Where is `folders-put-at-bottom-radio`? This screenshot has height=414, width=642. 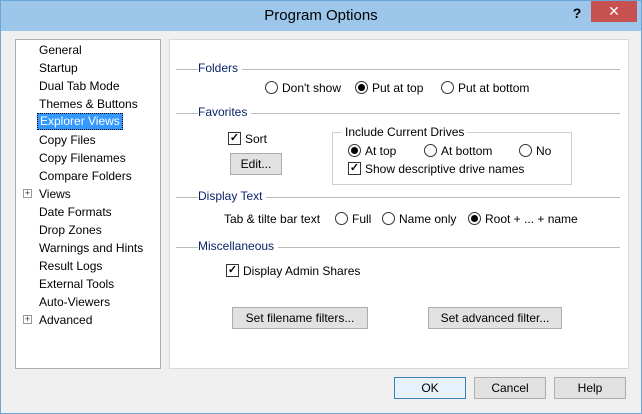 folders-put-at-bottom-radio is located at coordinates (447, 87).